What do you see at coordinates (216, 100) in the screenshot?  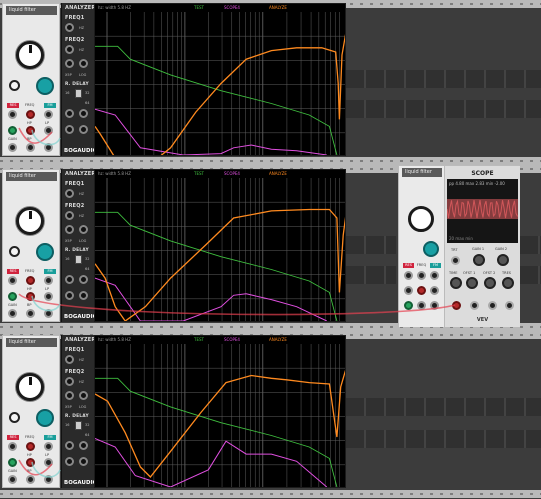 I see `green-trace` at bounding box center [216, 100].